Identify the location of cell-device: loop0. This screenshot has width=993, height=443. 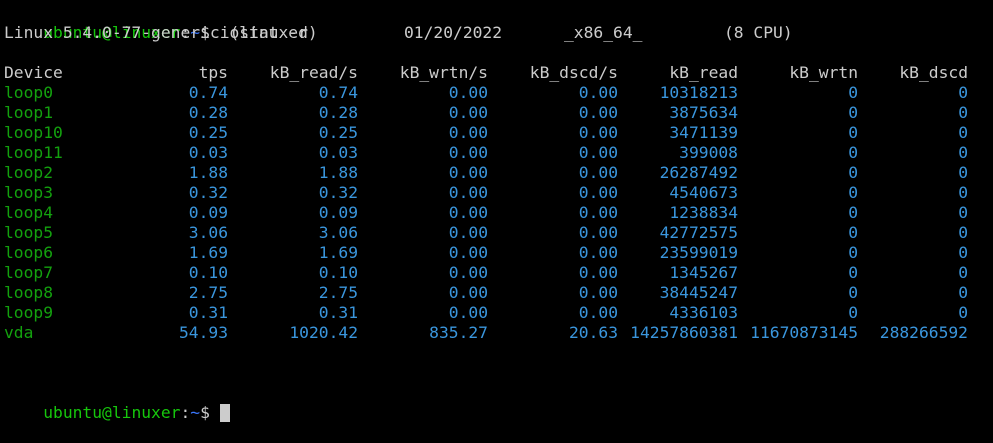
(29, 92).